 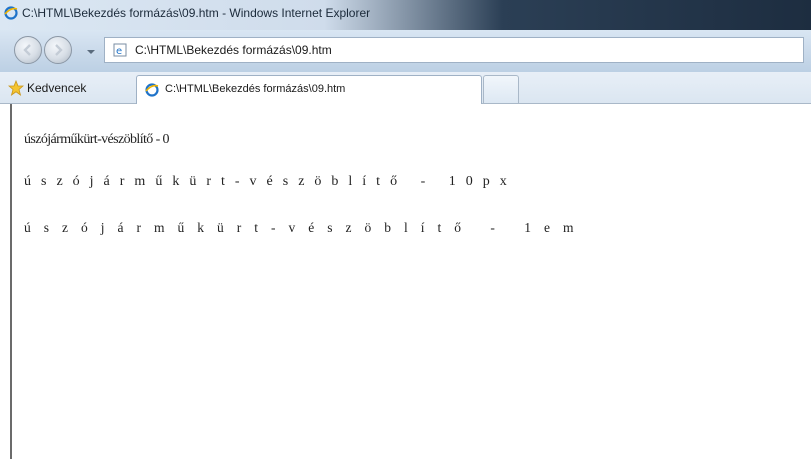 I want to click on forward-button, so click(x=58, y=50).